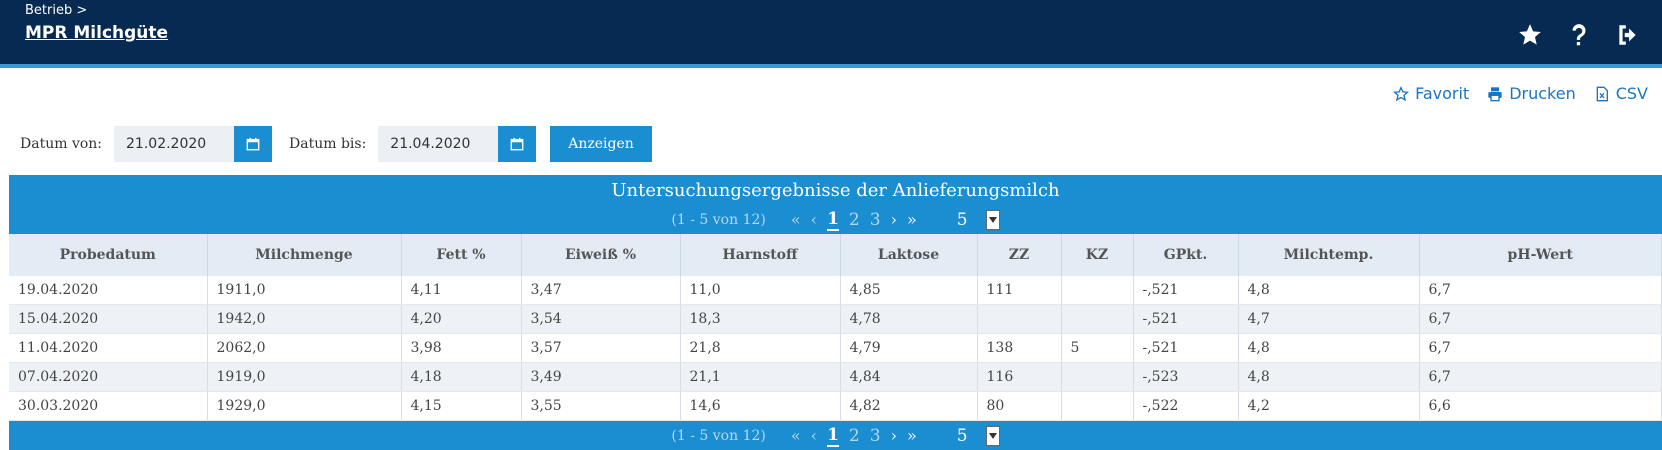 This screenshot has height=450, width=1662. What do you see at coordinates (1540, 255) in the screenshot?
I see `column-header: pH-Wert` at bounding box center [1540, 255].